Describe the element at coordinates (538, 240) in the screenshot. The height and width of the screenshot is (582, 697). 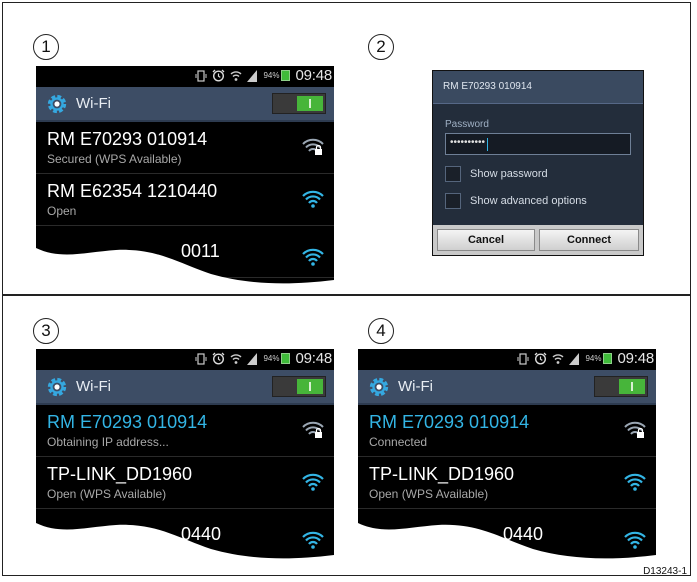
I see `dialog-button-bar: Cancel Connect` at that location.